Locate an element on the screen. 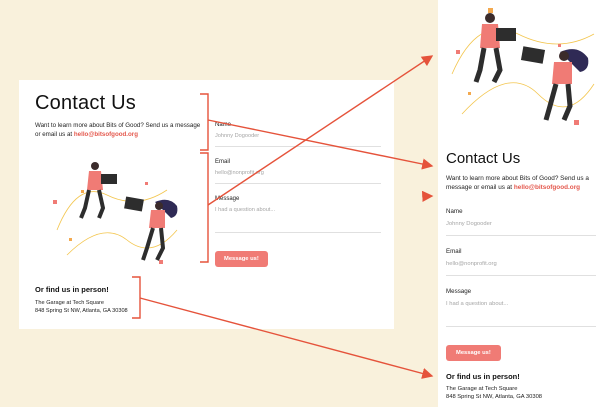 The image size is (600, 407). address-line-2-mobile: 848 Spring St NW, Atlanta, GA 30308 is located at coordinates (494, 397).